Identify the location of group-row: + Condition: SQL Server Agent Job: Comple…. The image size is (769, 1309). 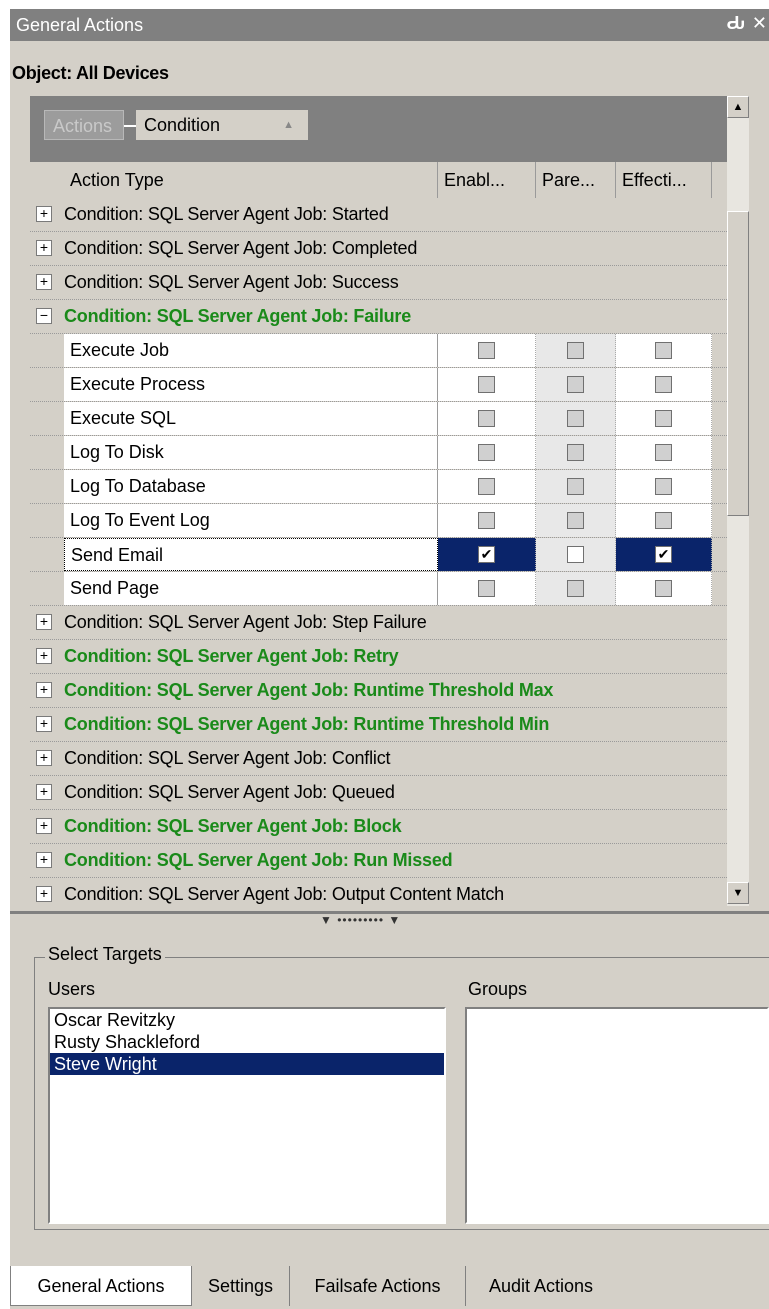
(378, 249).